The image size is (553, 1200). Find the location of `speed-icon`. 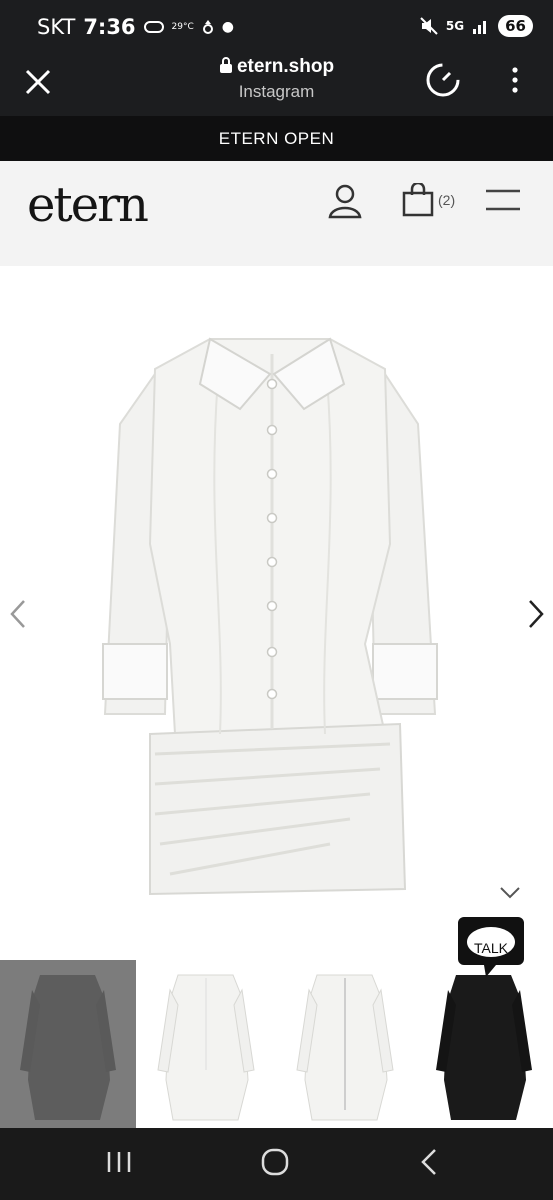

speed-icon is located at coordinates (443, 80).